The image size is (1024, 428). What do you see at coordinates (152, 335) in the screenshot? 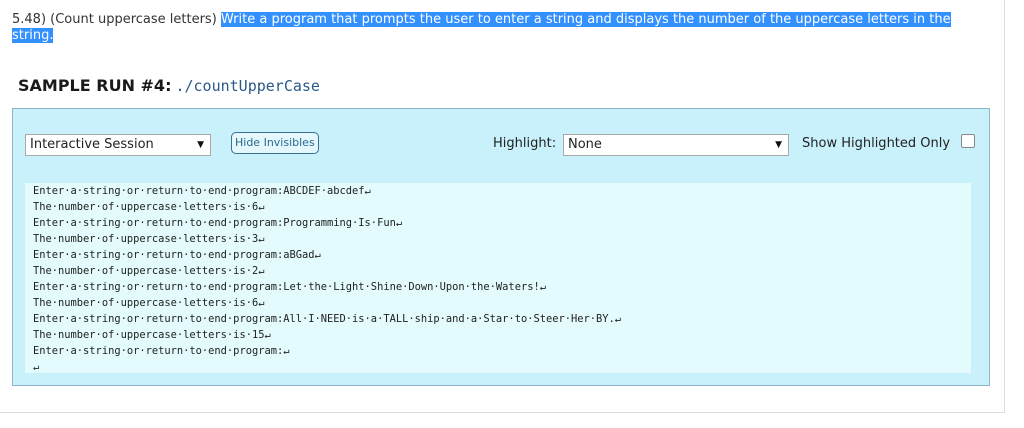
I see `session-line: The·number·of·uppercase·letters·is·15↵` at bounding box center [152, 335].